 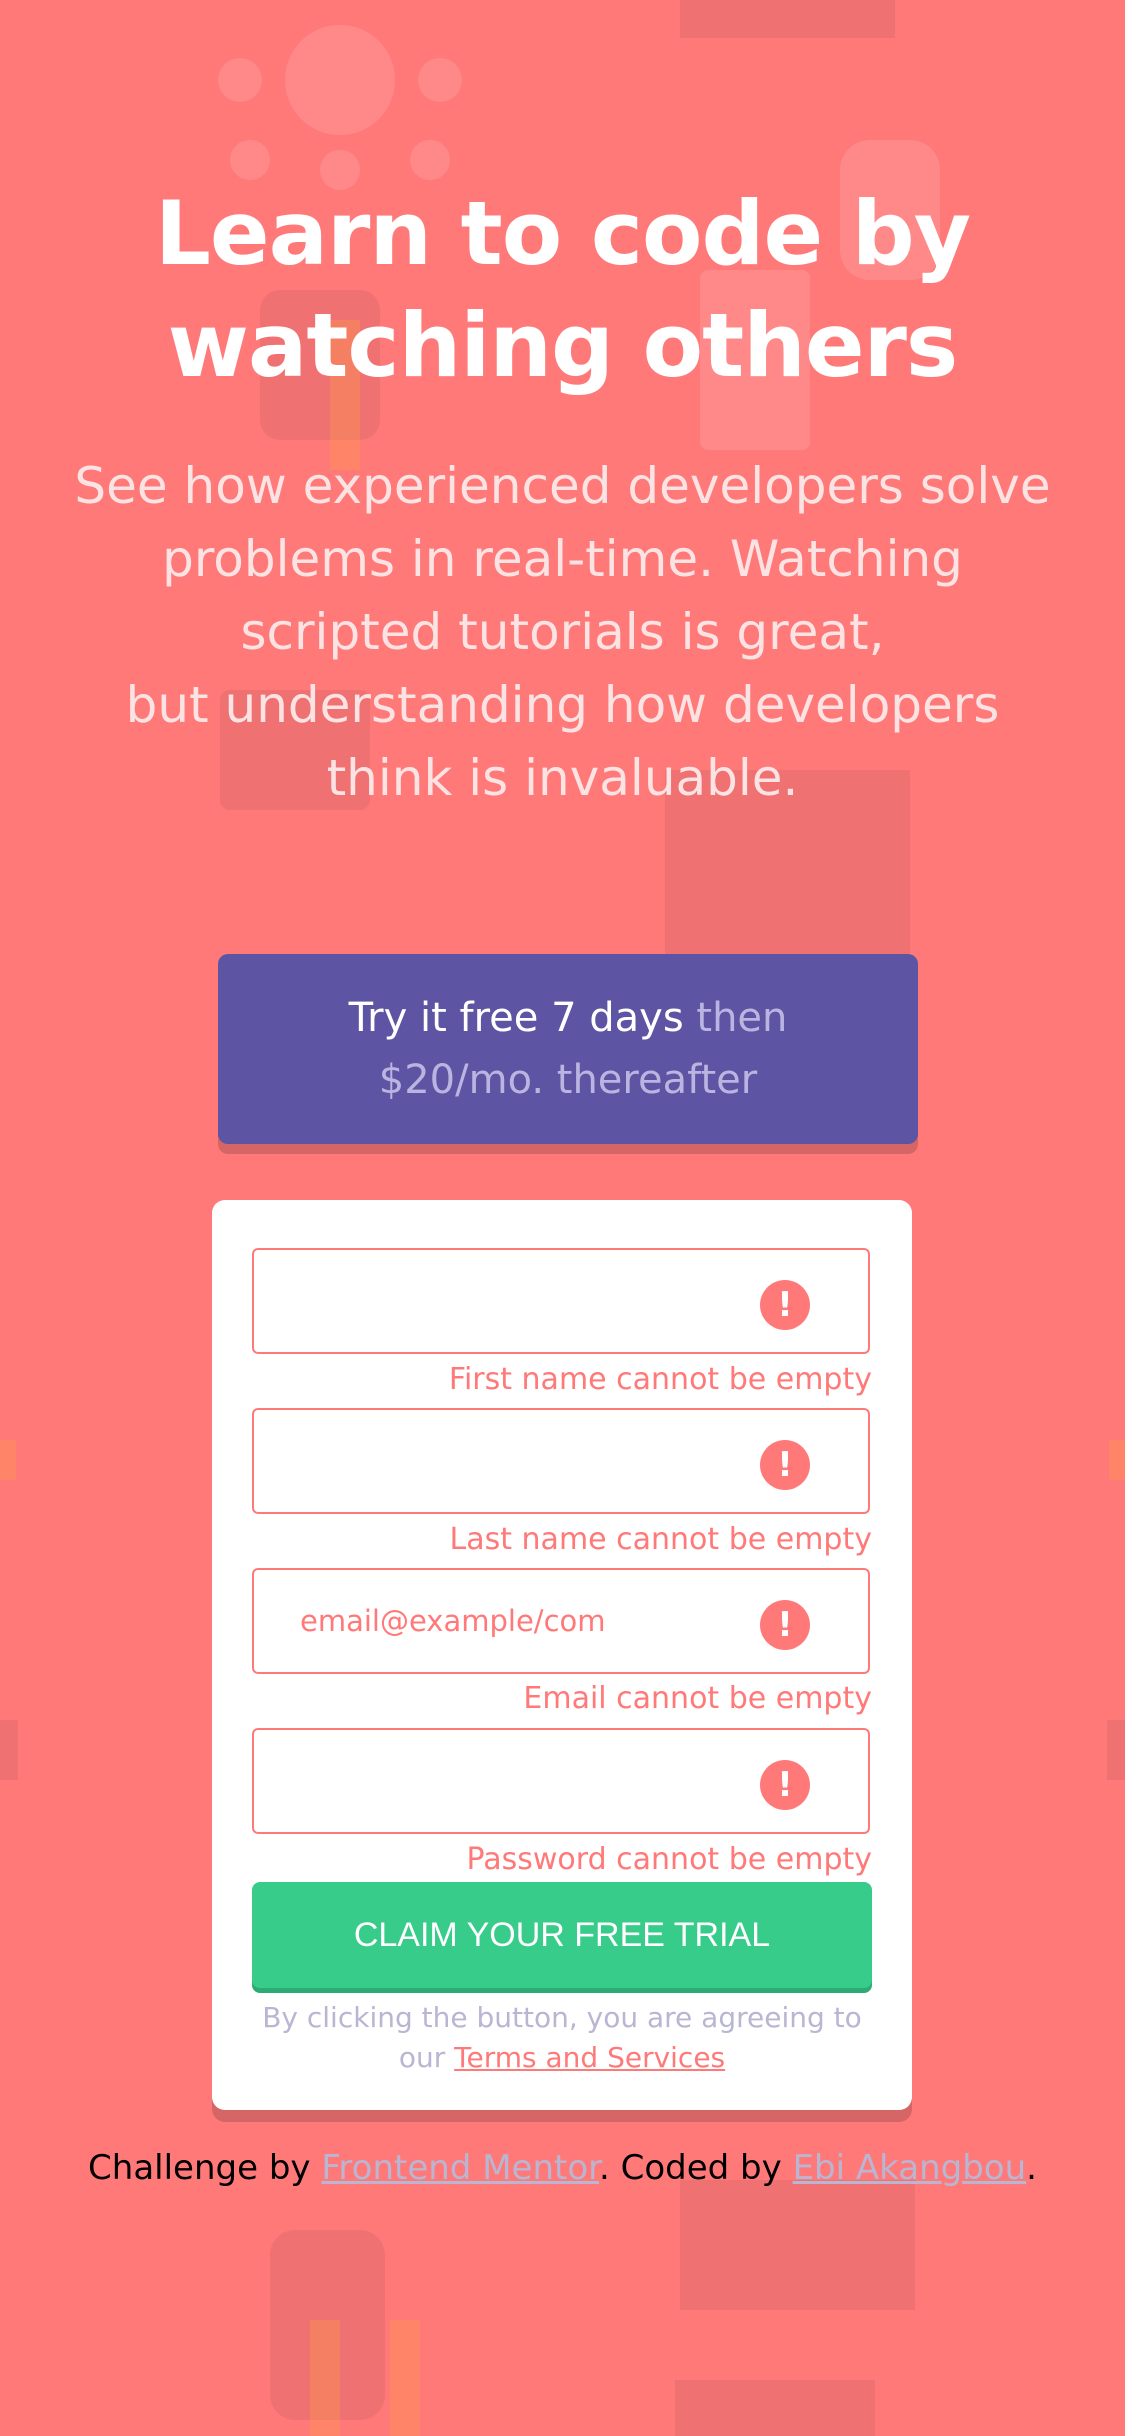 What do you see at coordinates (660, 1379) in the screenshot?
I see `first-name-error: First name cannot be empty` at bounding box center [660, 1379].